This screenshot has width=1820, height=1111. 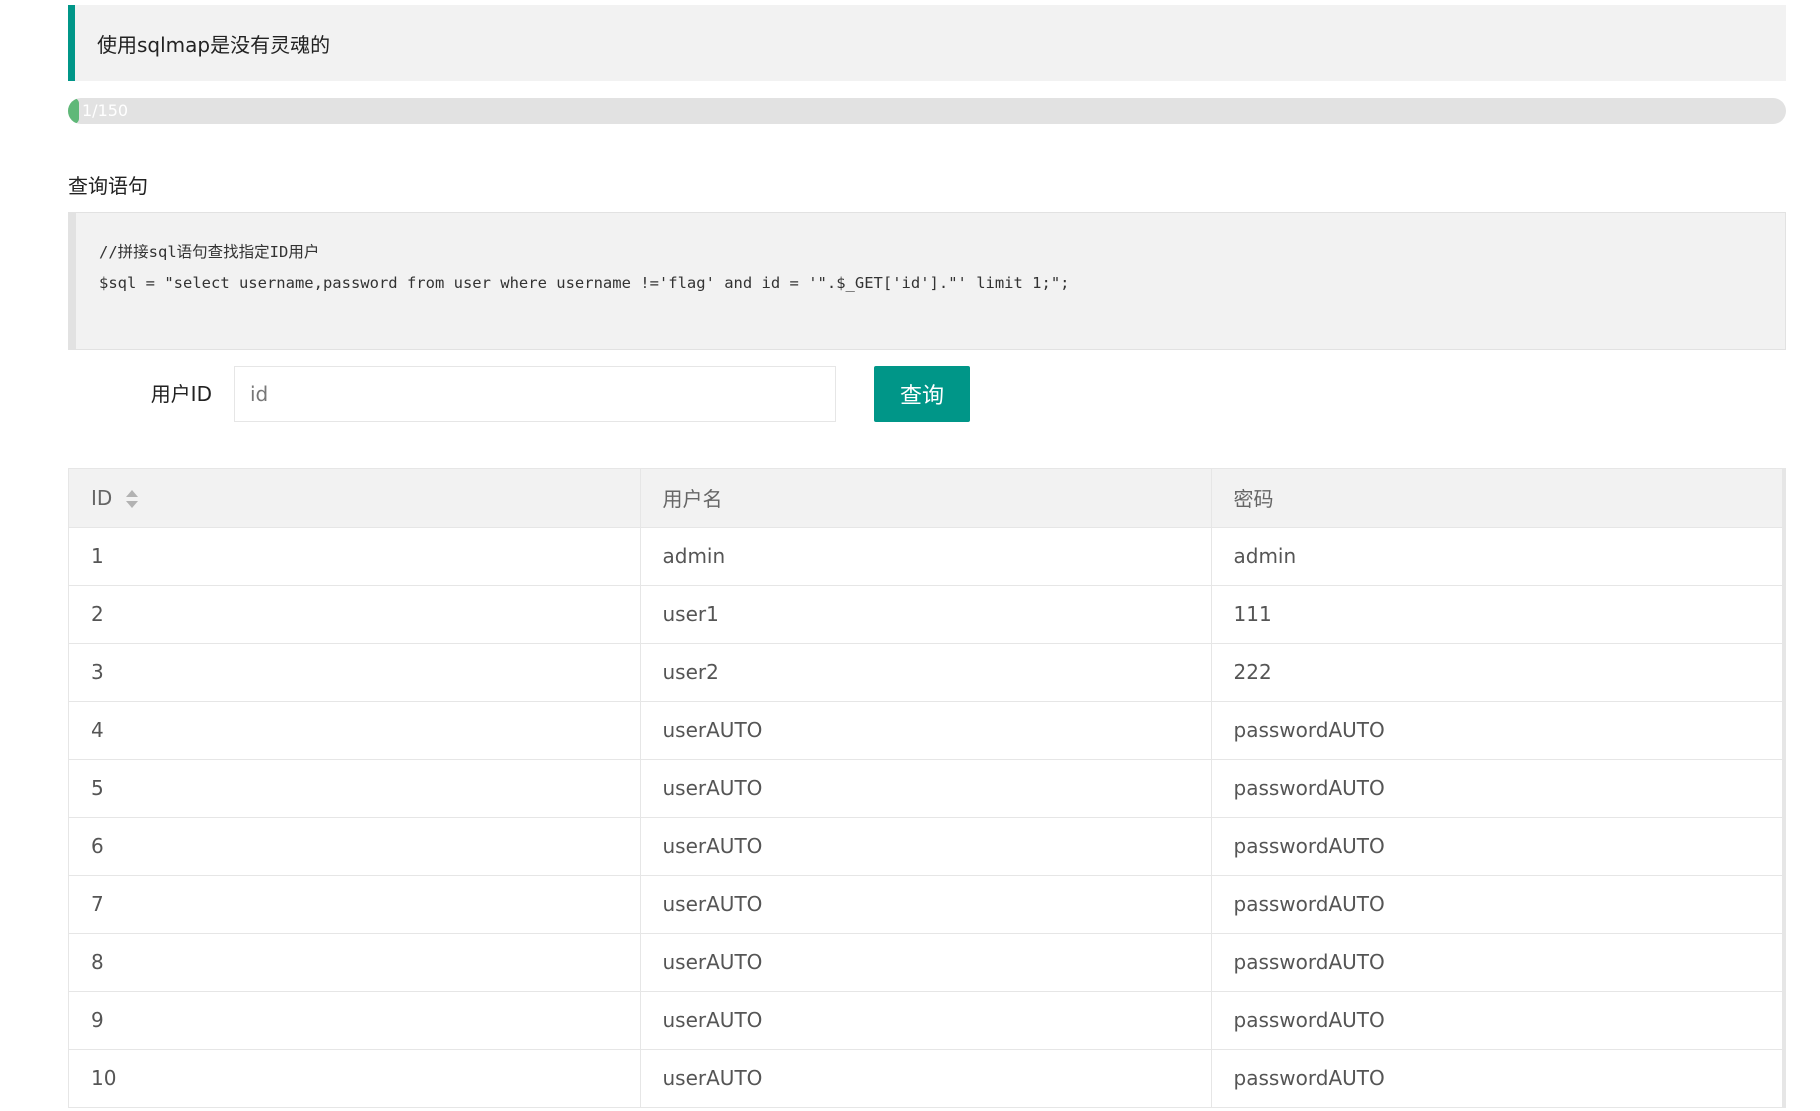 I want to click on cell-id: 10, so click(x=355, y=1078).